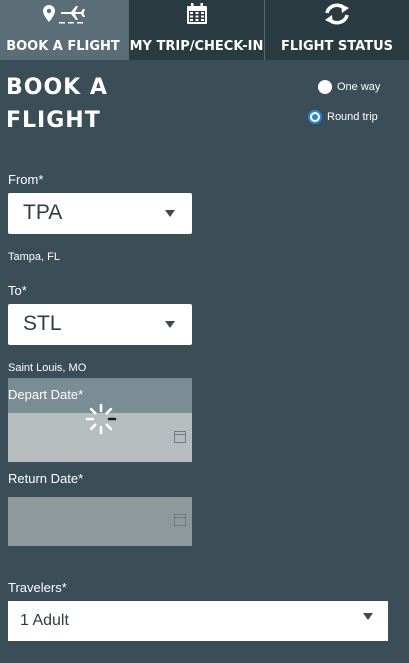 The height and width of the screenshot is (663, 409). I want to click on to-label: To*, so click(17, 290).